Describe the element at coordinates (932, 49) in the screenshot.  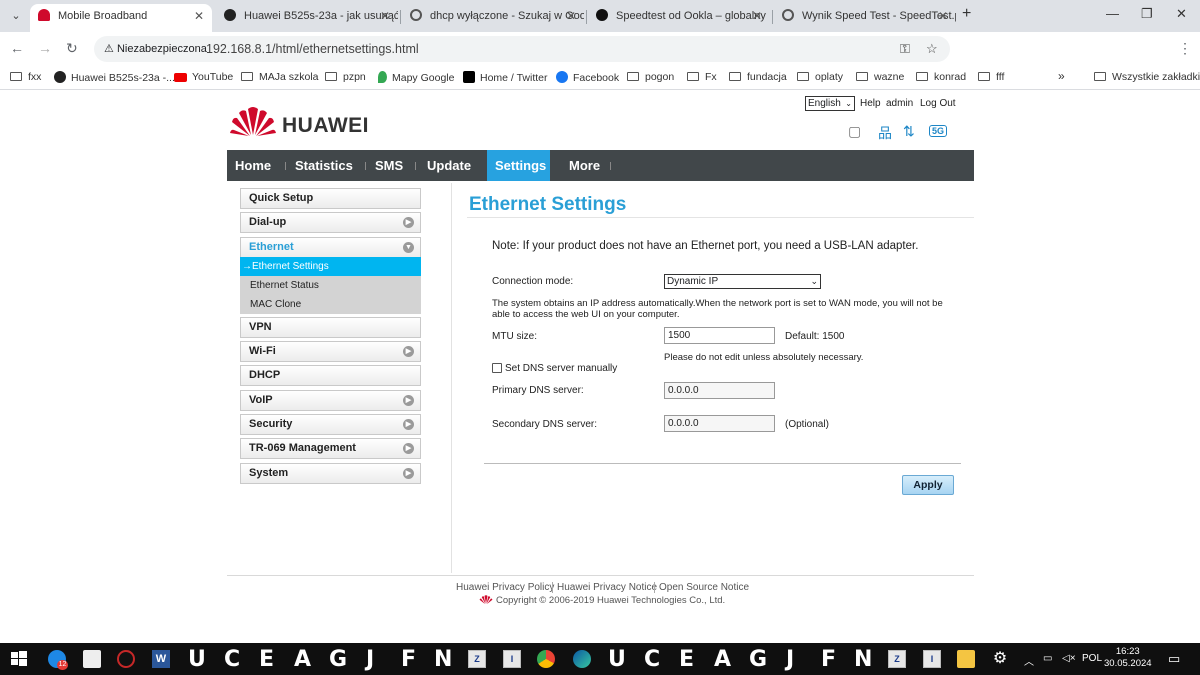
I see `bookmark-star-icon: ☆` at that location.